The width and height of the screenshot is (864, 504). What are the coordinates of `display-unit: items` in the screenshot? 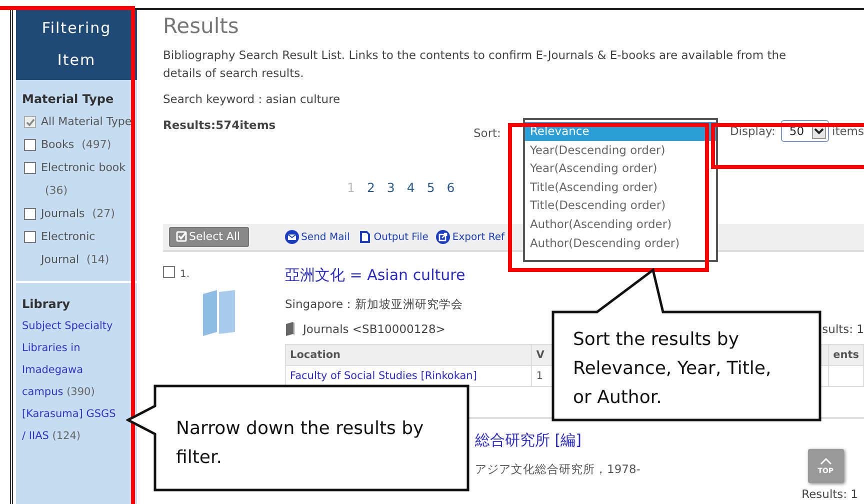 It's located at (848, 131).